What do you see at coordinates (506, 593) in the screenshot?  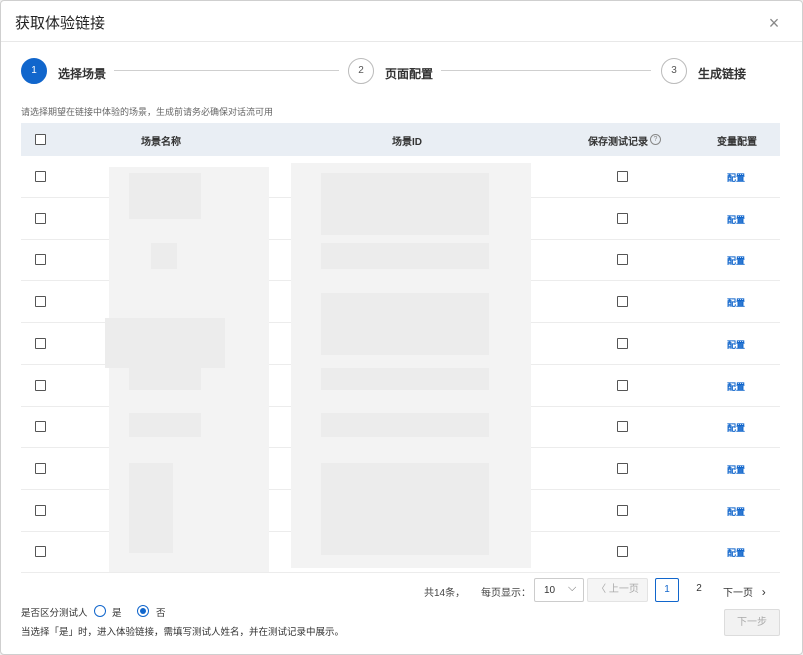 I see `per-page-label: 每页显示：` at bounding box center [506, 593].